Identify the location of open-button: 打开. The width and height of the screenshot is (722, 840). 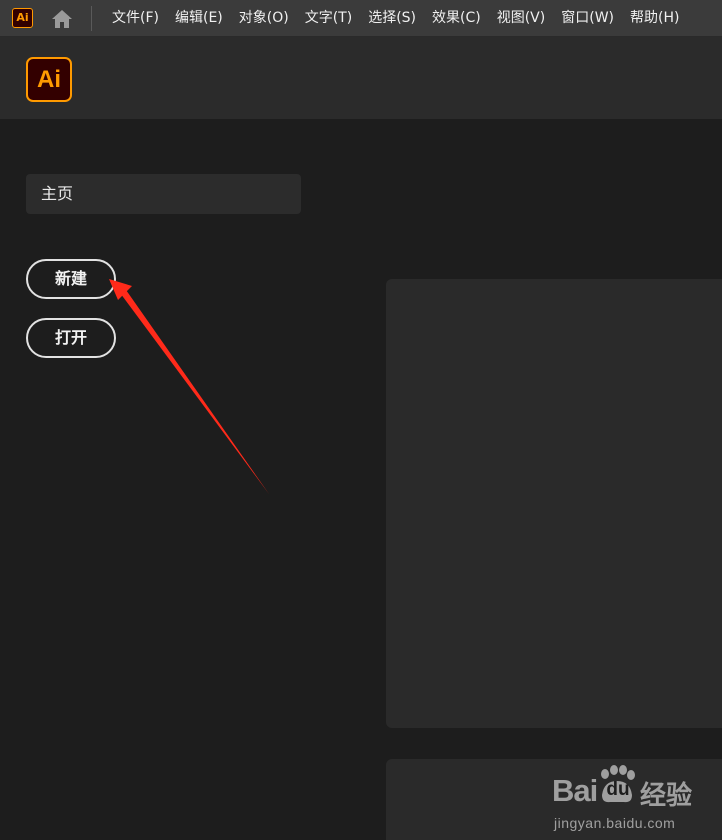
(71, 338).